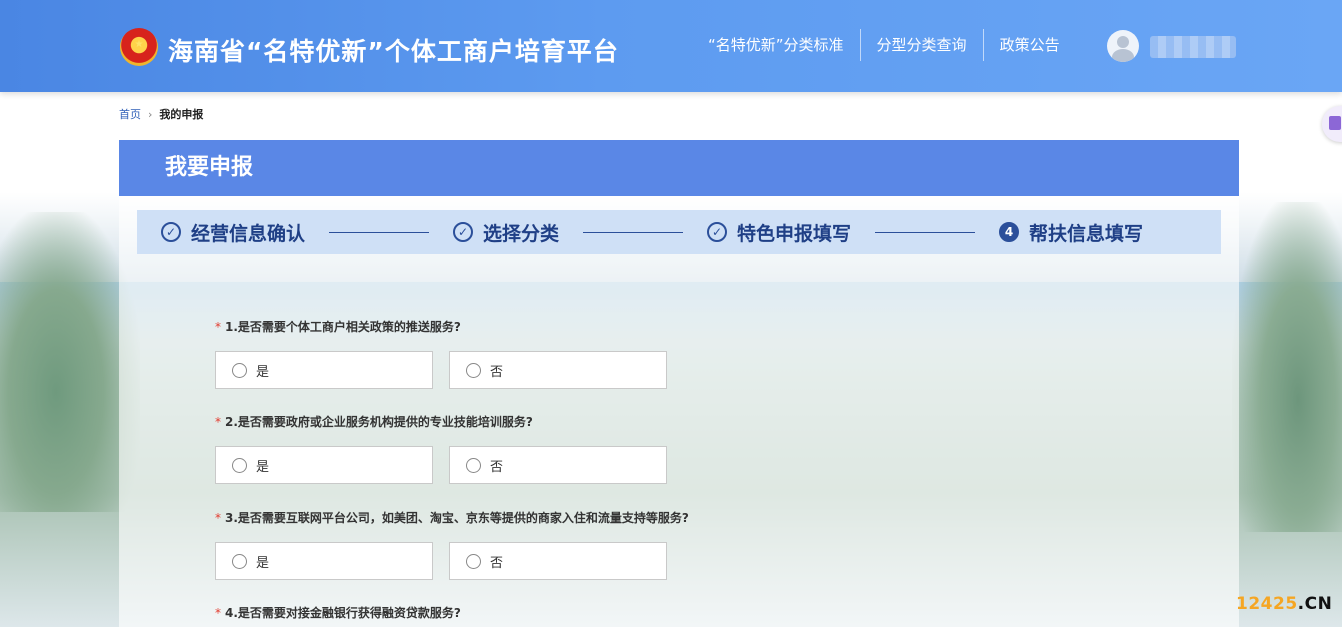  What do you see at coordinates (1009, 232) in the screenshot?
I see `step-number-badge: 4` at bounding box center [1009, 232].